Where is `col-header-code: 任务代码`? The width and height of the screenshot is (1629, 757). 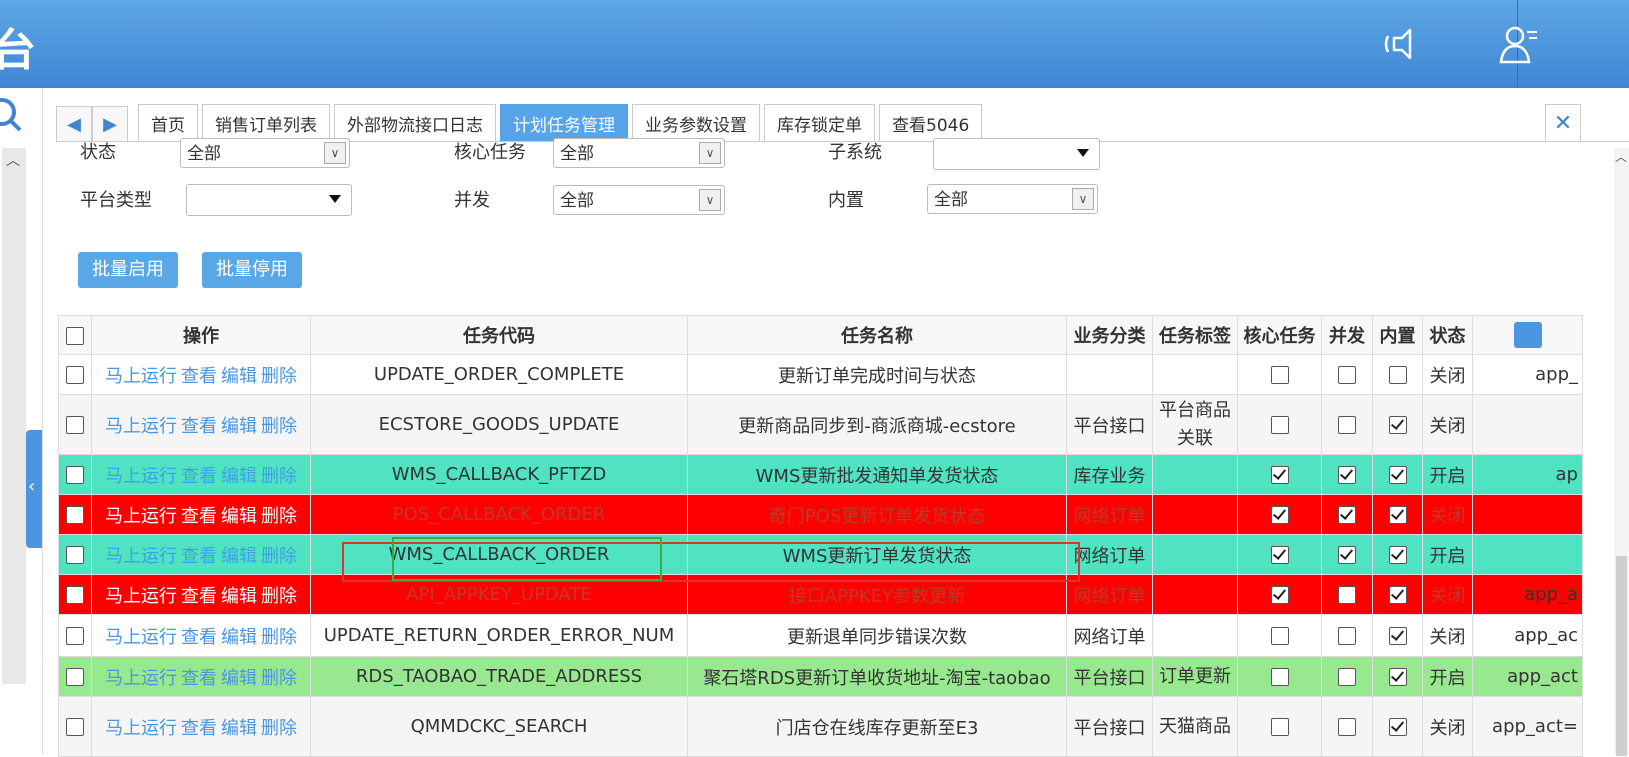 col-header-code: 任务代码 is located at coordinates (499, 335).